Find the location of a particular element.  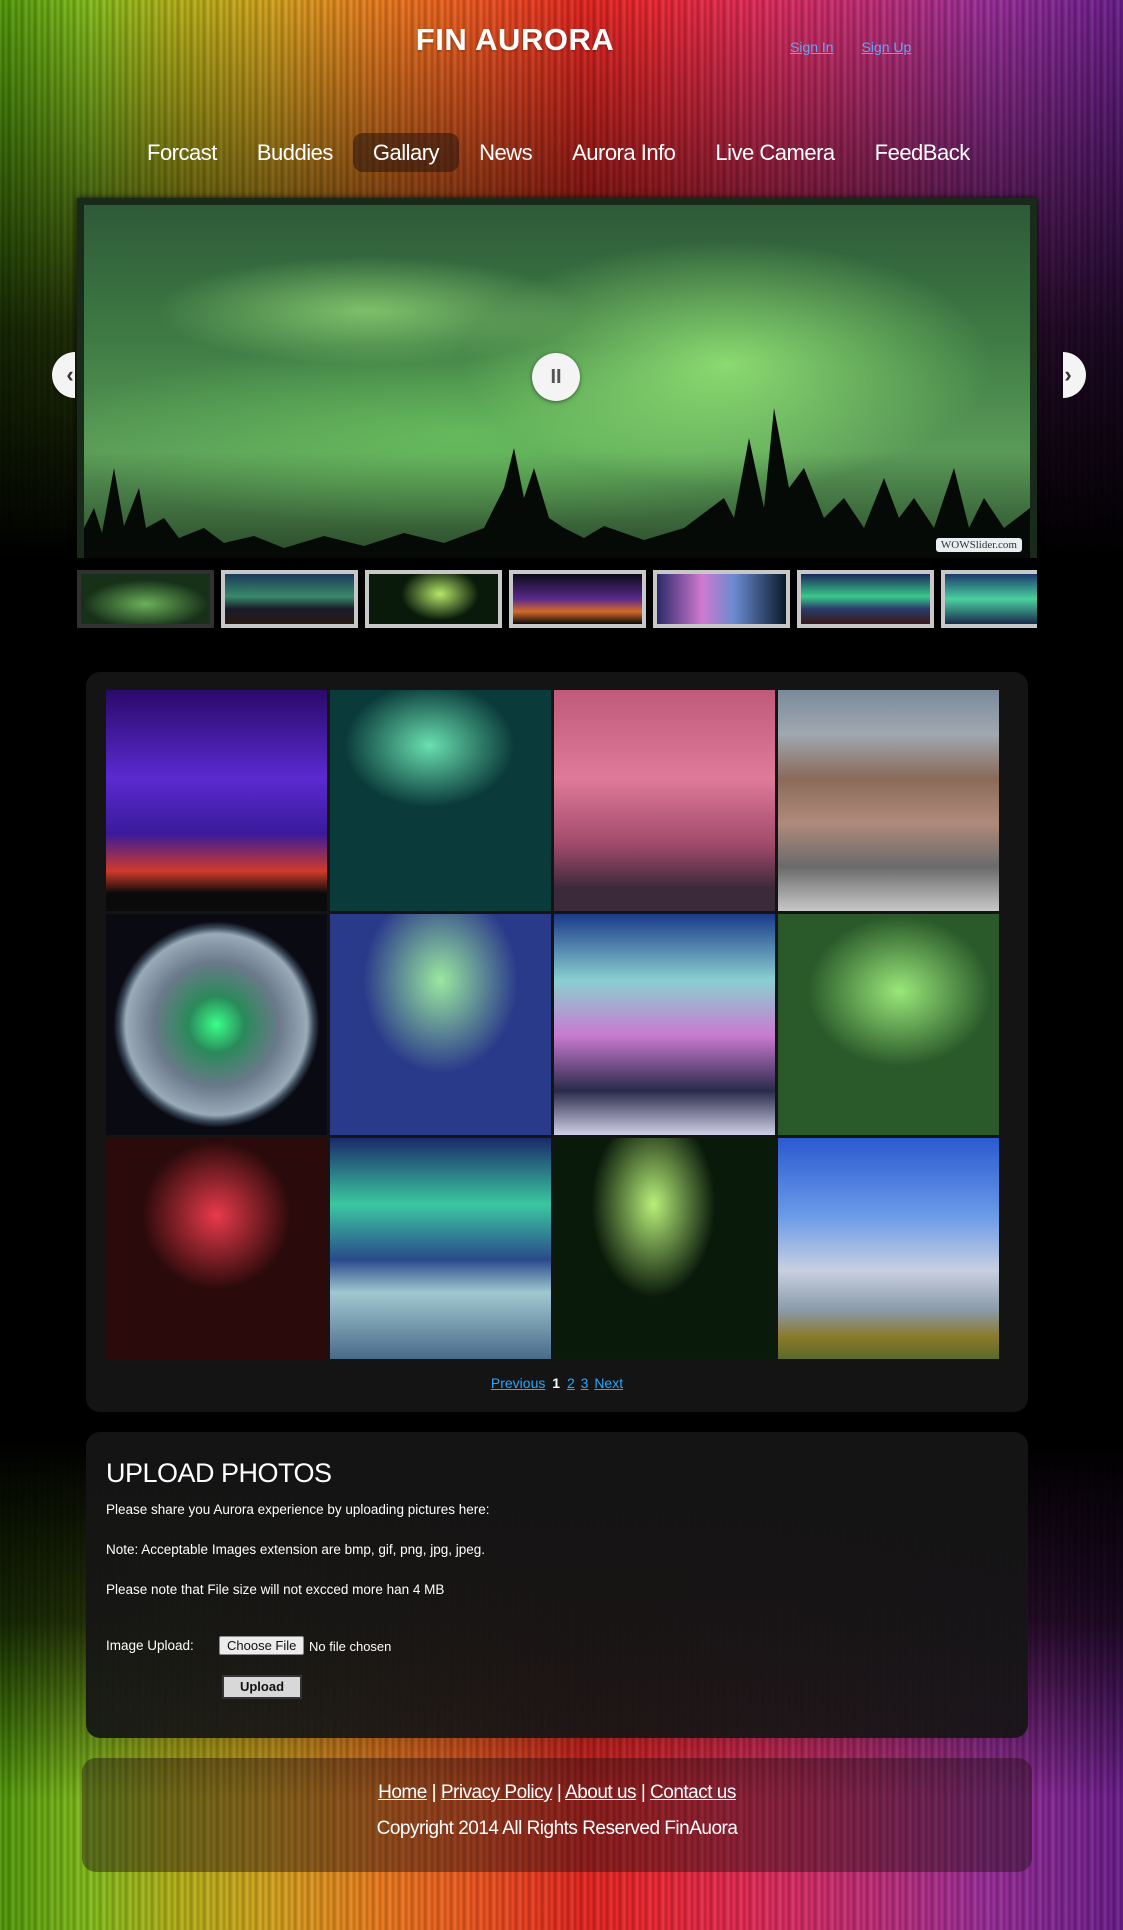

gallery-photo-plane-pink-sky is located at coordinates (664, 800).